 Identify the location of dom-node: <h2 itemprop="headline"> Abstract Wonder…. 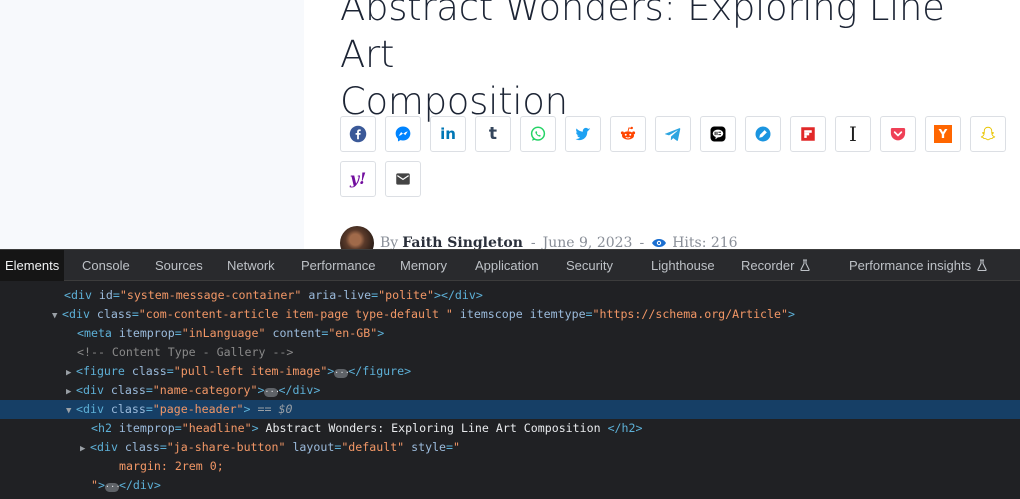
(510, 428).